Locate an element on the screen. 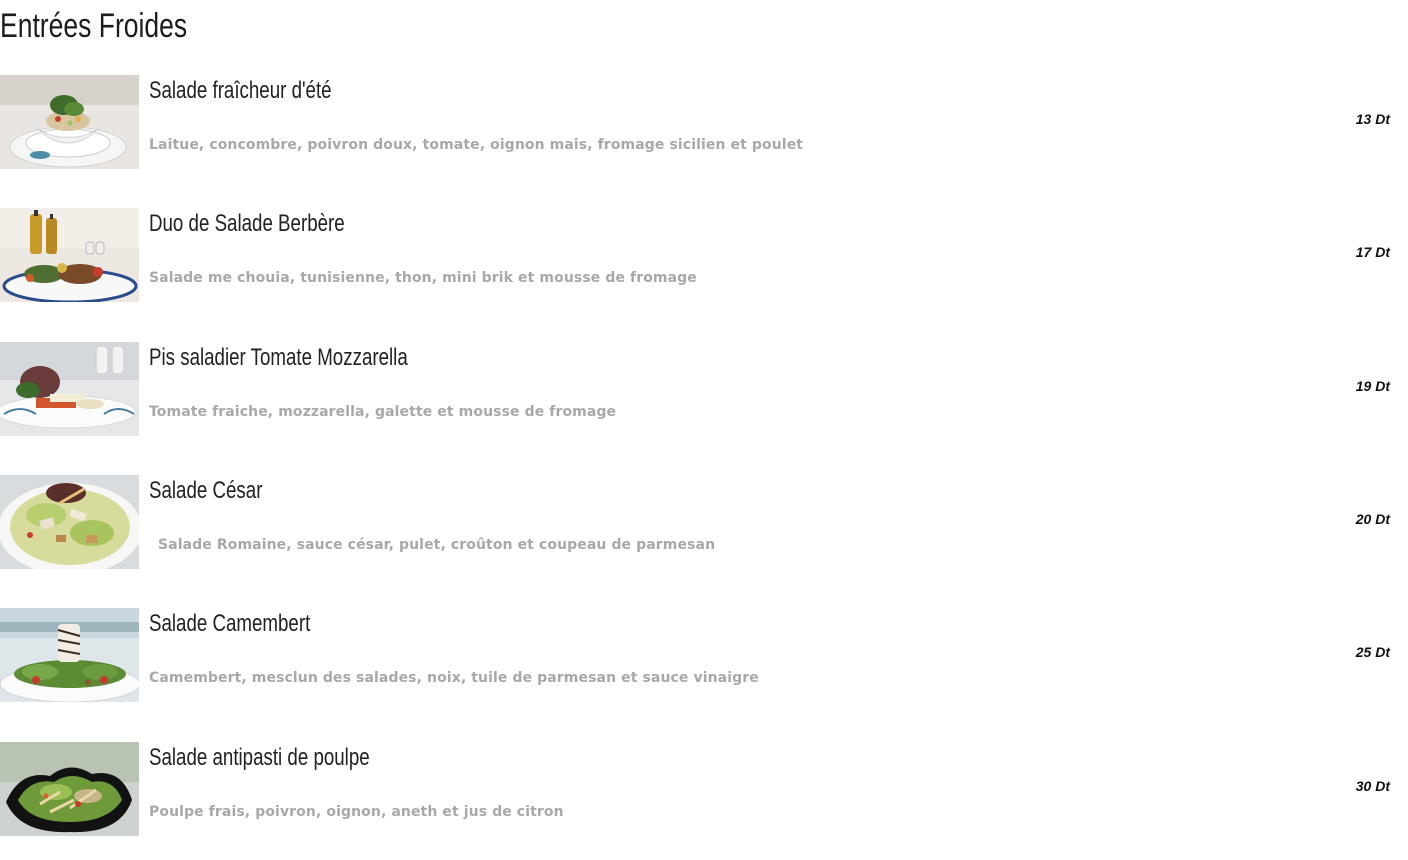  dish-price: 30 Dt is located at coordinates (1372, 786).